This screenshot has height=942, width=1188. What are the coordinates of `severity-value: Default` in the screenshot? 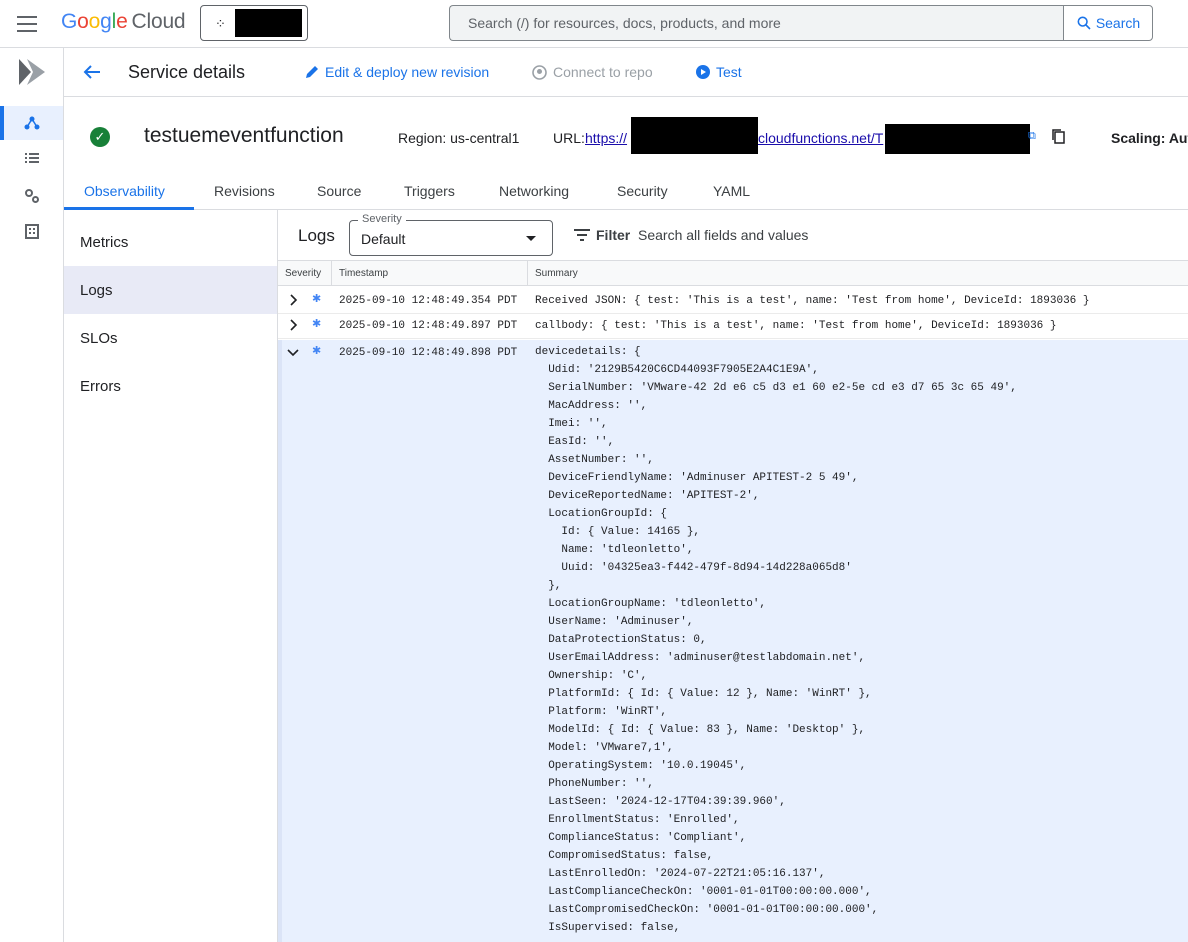 It's located at (383, 239).